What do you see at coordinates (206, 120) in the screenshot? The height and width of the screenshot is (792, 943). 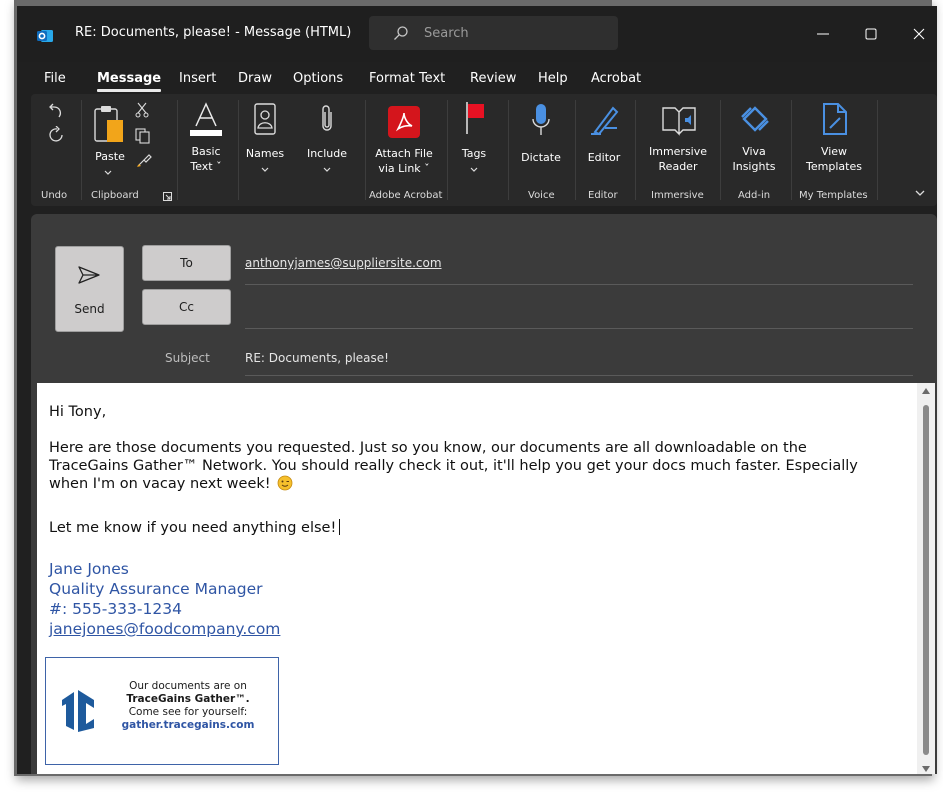 I see `font-color-icon` at bounding box center [206, 120].